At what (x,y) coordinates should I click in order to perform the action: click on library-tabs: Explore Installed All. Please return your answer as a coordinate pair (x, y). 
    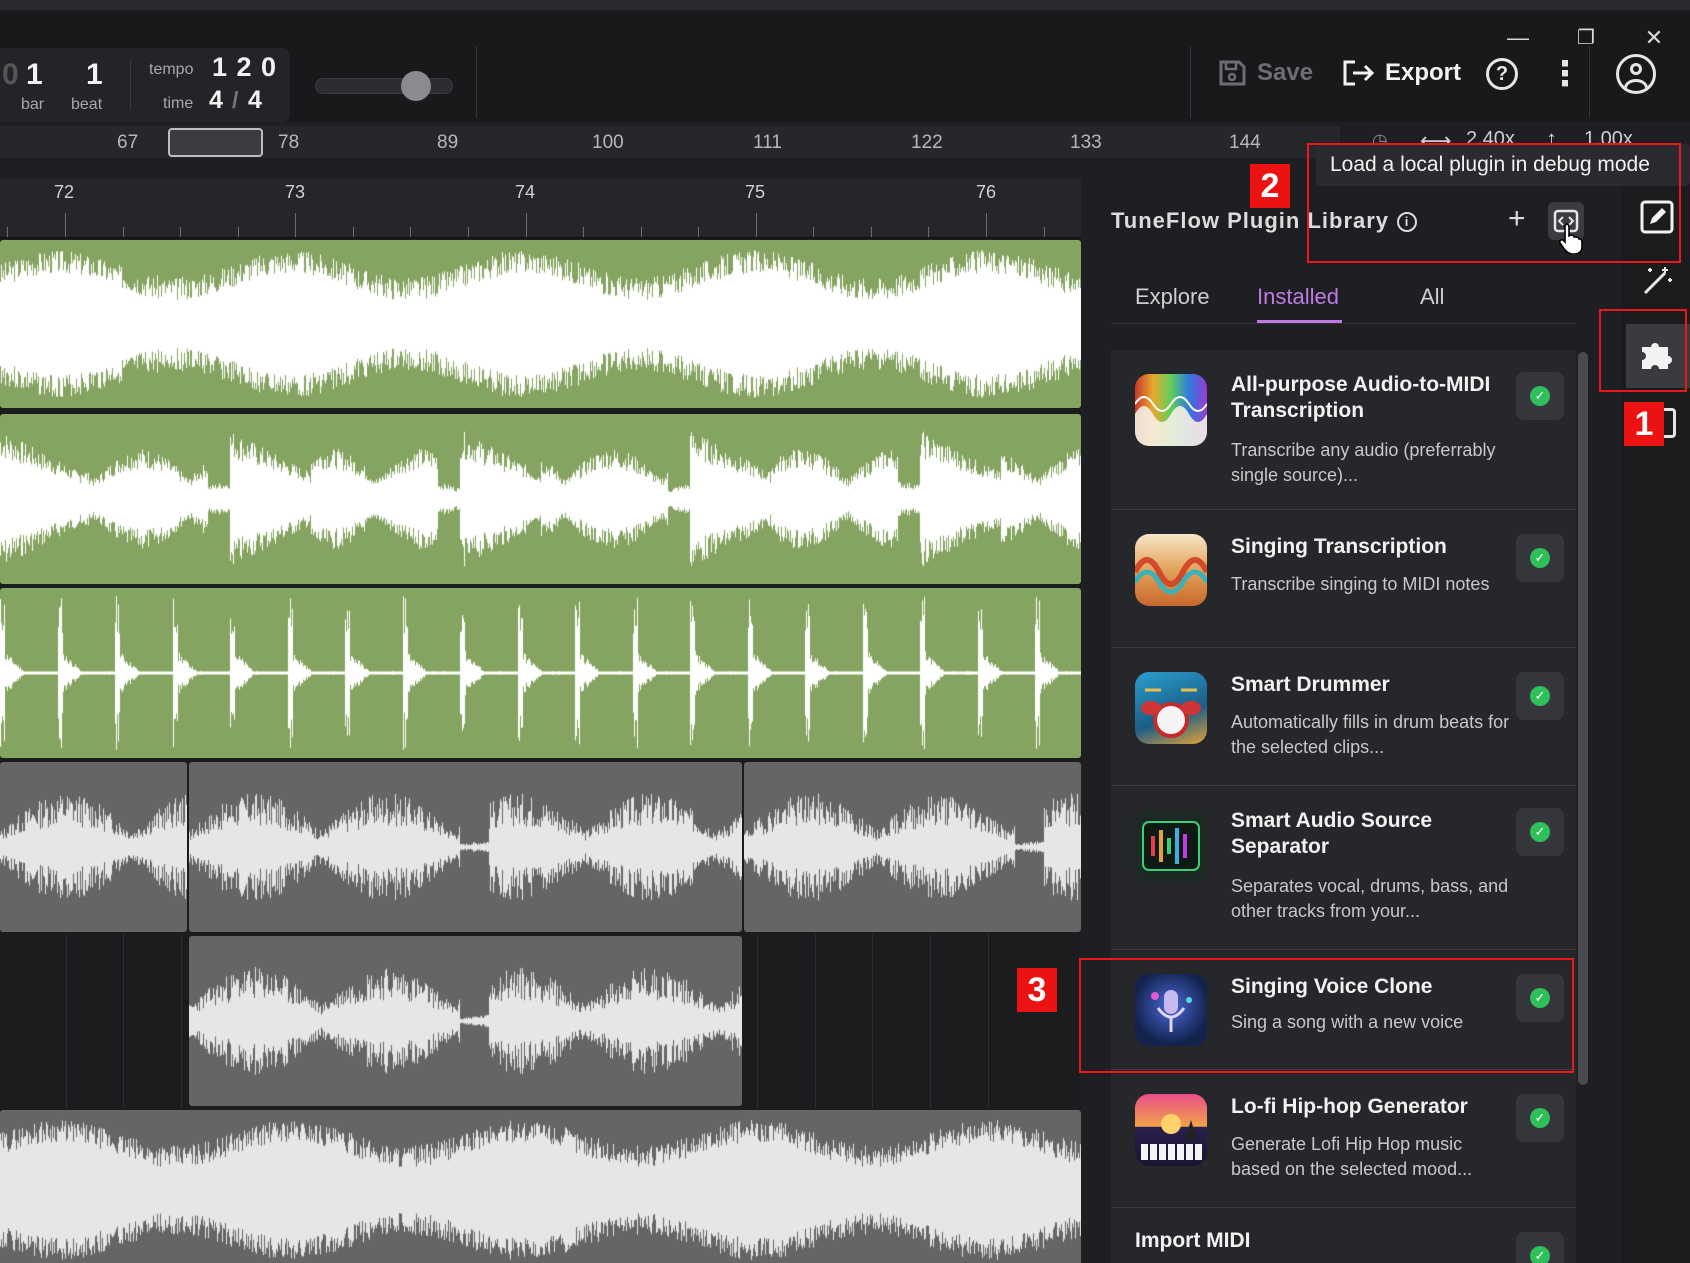
    Looking at the image, I should click on (1343, 299).